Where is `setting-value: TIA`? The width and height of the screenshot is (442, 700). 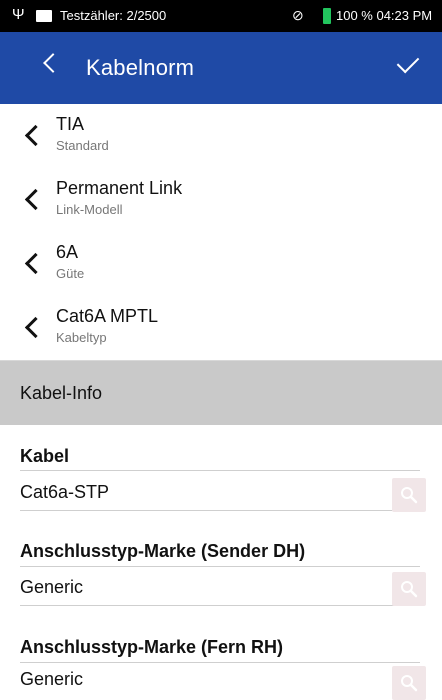
setting-value: TIA is located at coordinates (70, 124).